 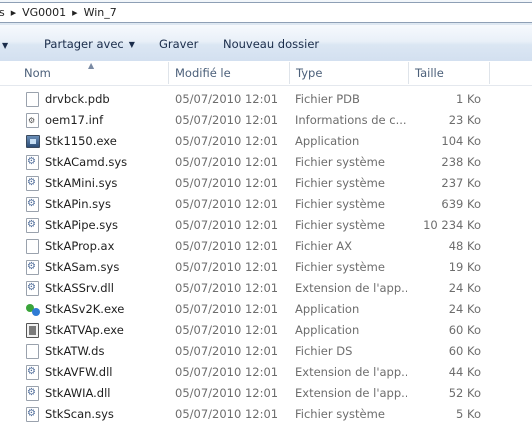 I want to click on breadcrumb: s ▶ VG0001 ▶ Win_7, so click(x=266, y=12).